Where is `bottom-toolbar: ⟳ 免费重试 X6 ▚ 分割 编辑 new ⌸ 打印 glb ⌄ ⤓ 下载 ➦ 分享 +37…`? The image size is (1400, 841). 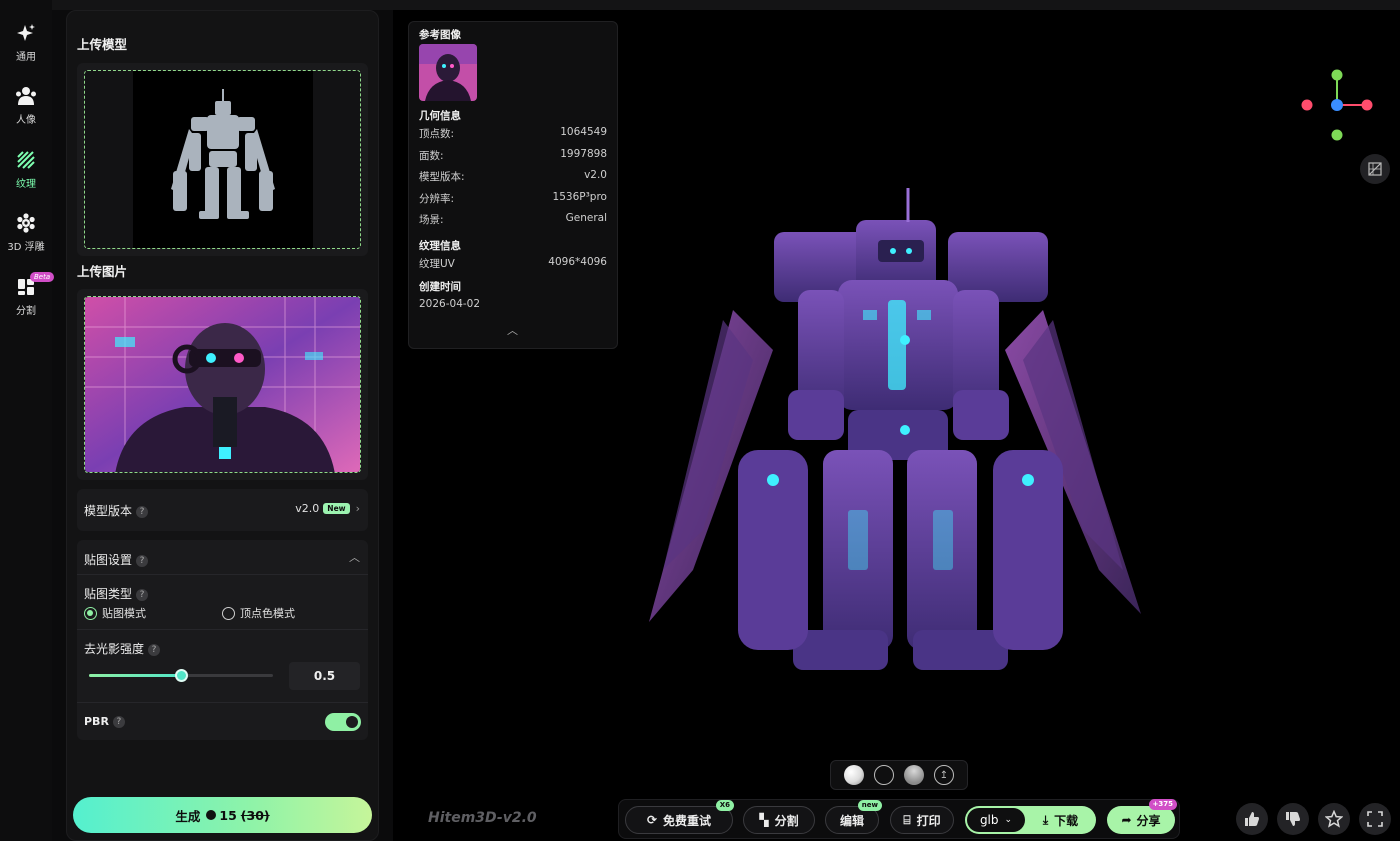 bottom-toolbar: ⟳ 免费重试 X6 ▚ 分割 编辑 new ⌸ 打印 glb ⌄ ⤓ 下载 ➦ 分享 +37… is located at coordinates (899, 819).